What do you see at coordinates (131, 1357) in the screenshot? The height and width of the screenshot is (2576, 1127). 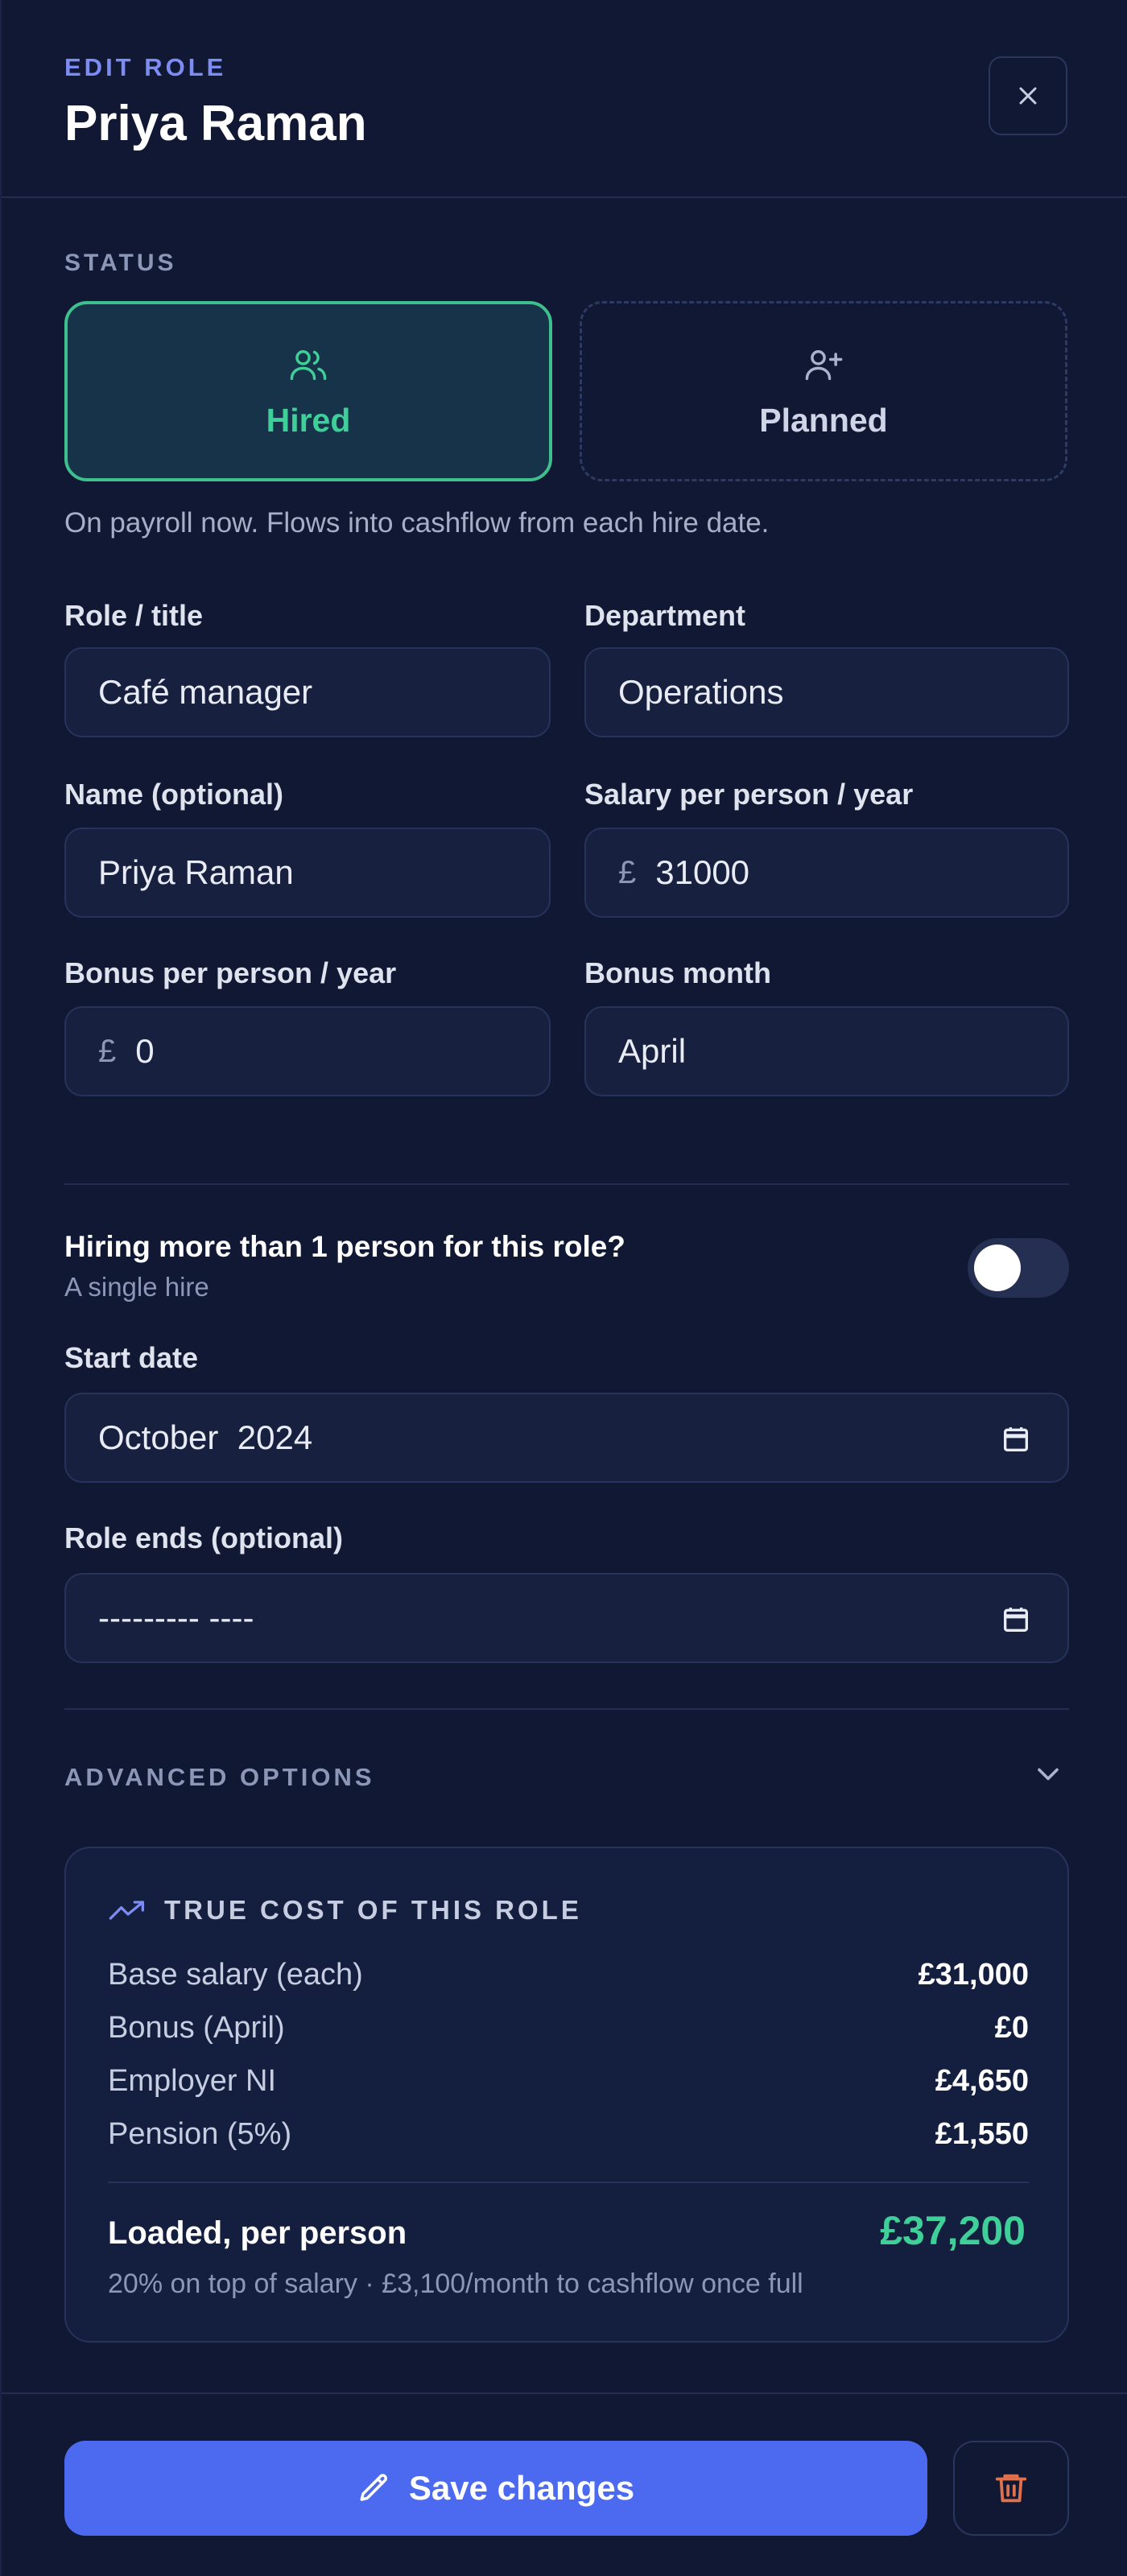 I see `start-date-label: Start date` at bounding box center [131, 1357].